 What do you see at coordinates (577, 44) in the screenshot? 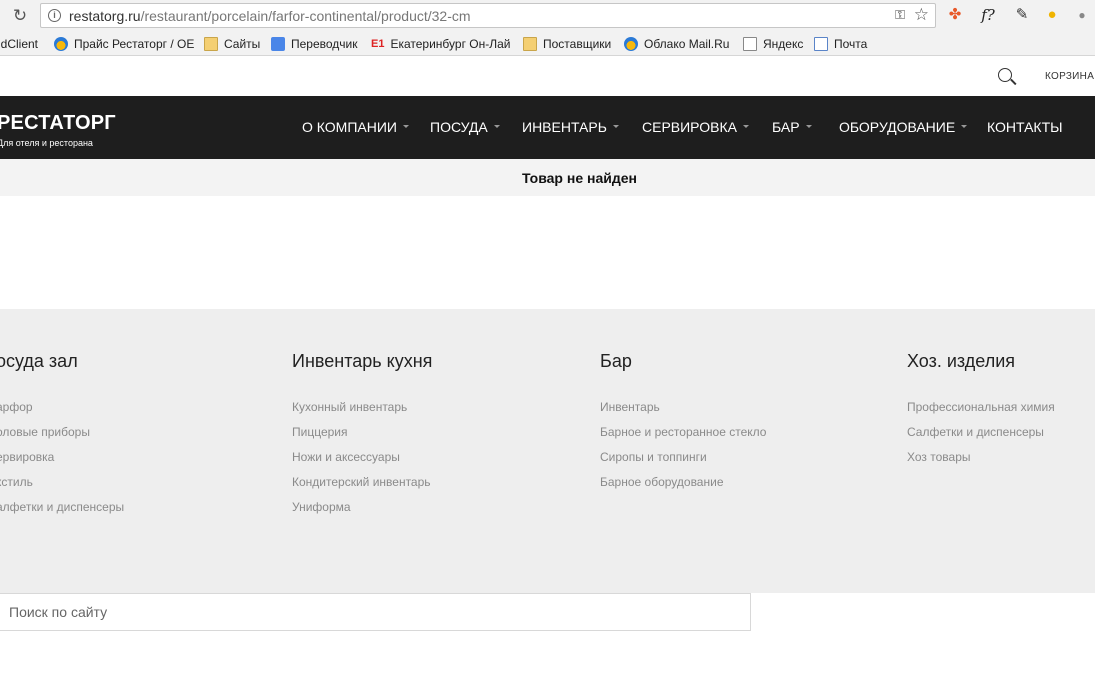
I see `bookmark-label: Поставщики` at bounding box center [577, 44].